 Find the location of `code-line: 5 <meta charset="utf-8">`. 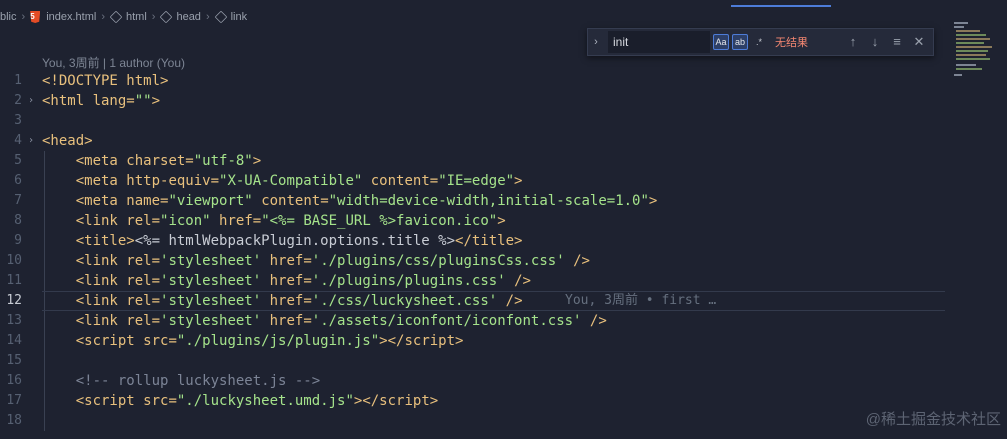

code-line: 5 <meta charset="utf-8"> is located at coordinates (503, 161).